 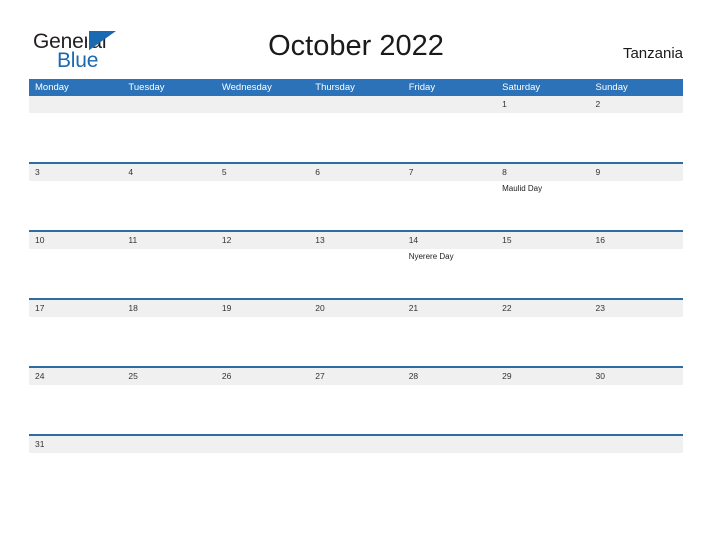 What do you see at coordinates (168, 376) in the screenshot?
I see `day-number-25: 25` at bounding box center [168, 376].